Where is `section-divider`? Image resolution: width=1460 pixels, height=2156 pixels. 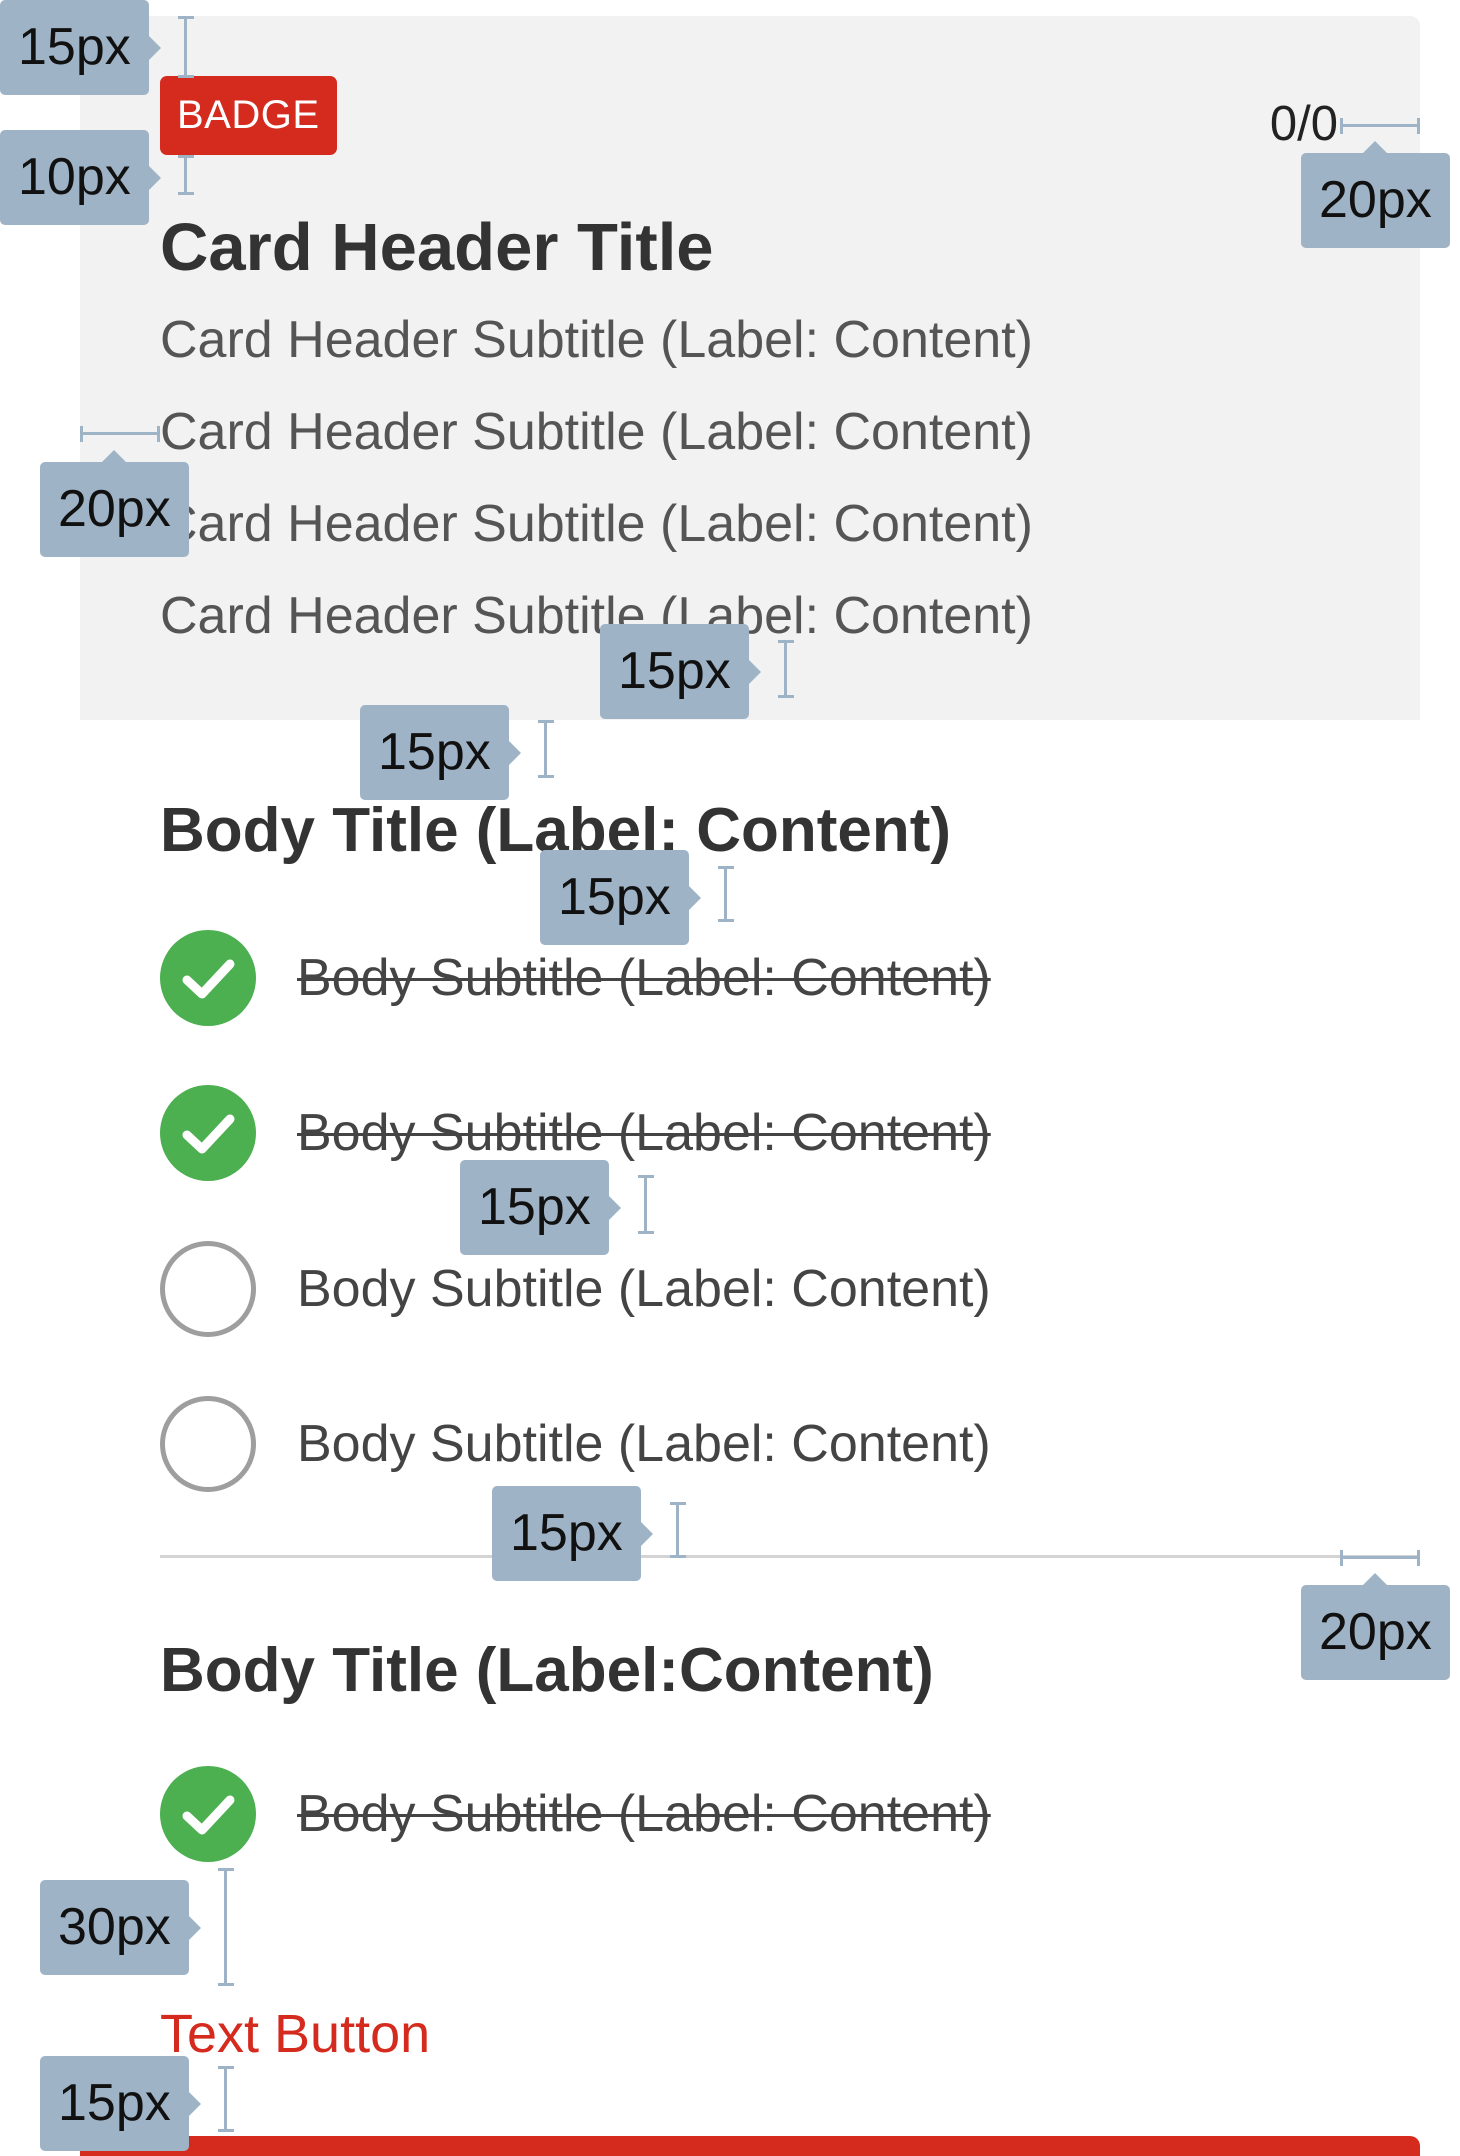 section-divider is located at coordinates (790, 1556).